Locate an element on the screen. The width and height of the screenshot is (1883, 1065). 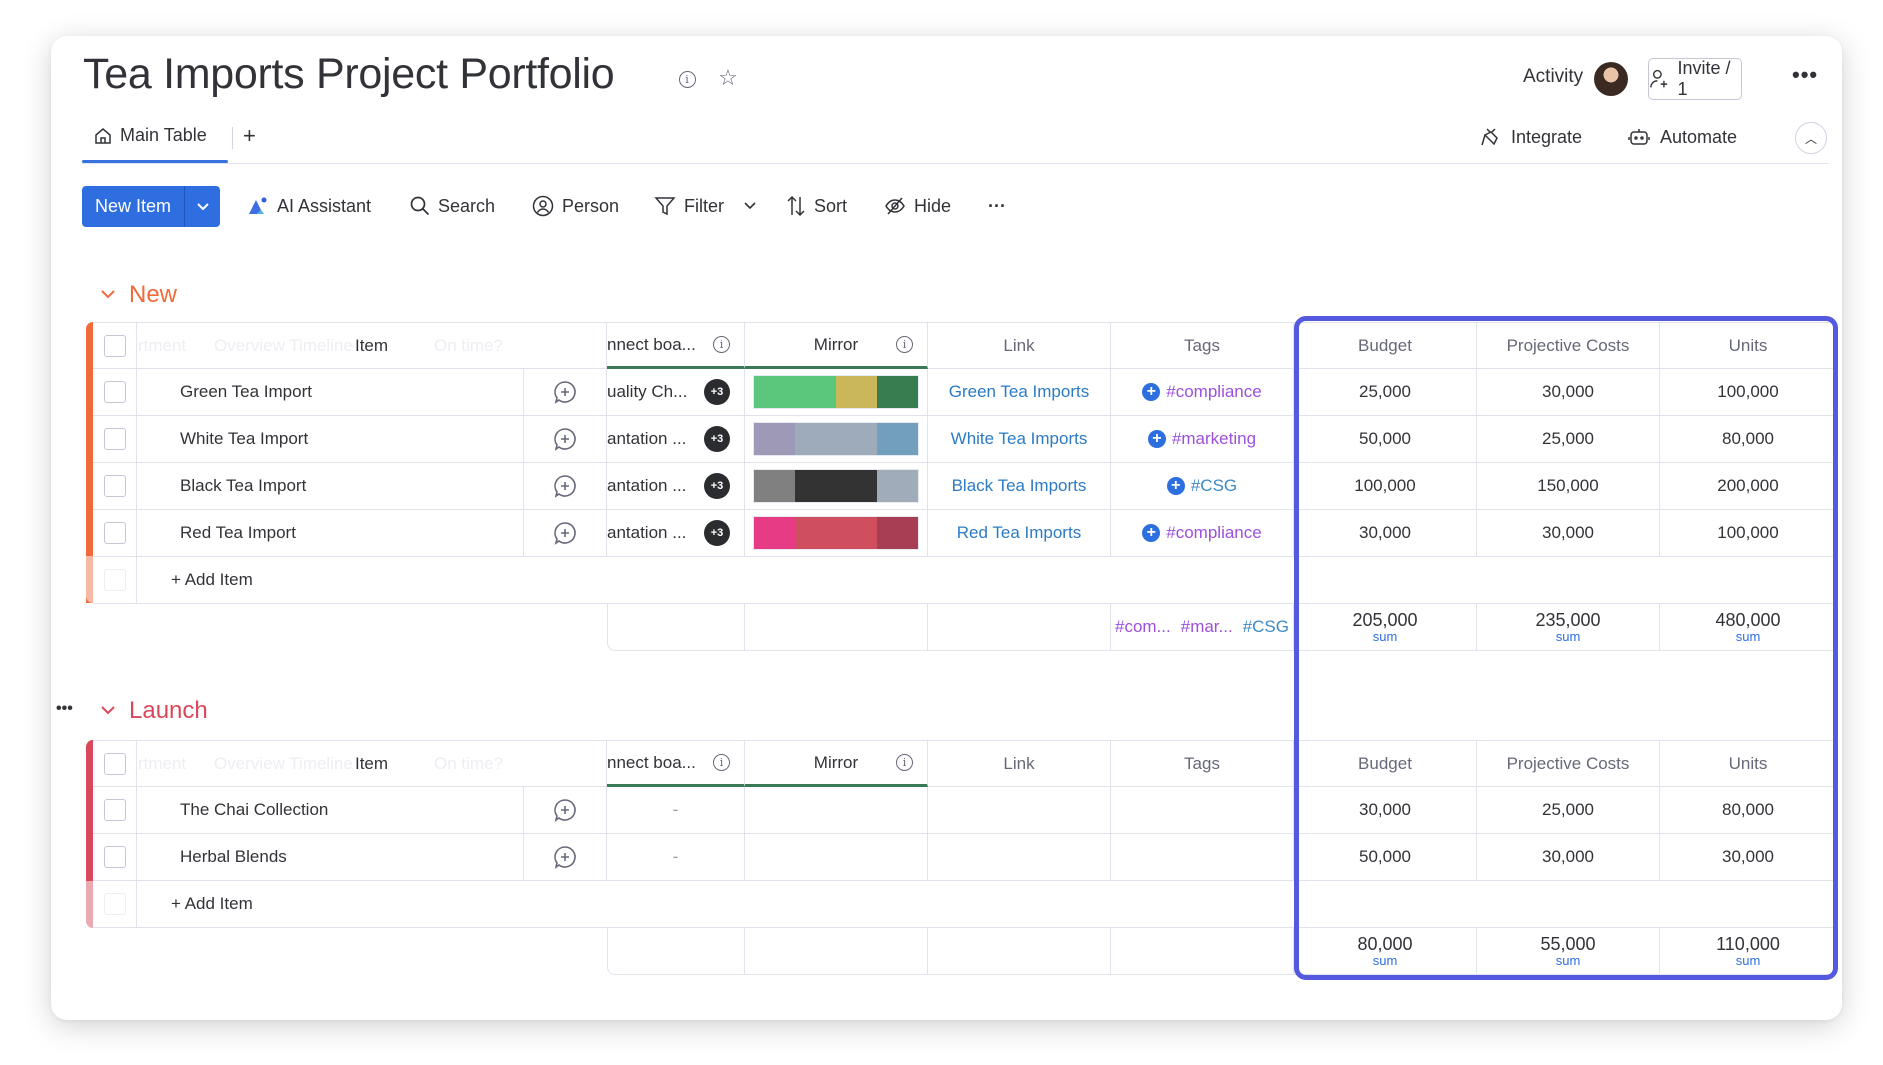
budget-cell: 25,000 is located at coordinates (1385, 392).